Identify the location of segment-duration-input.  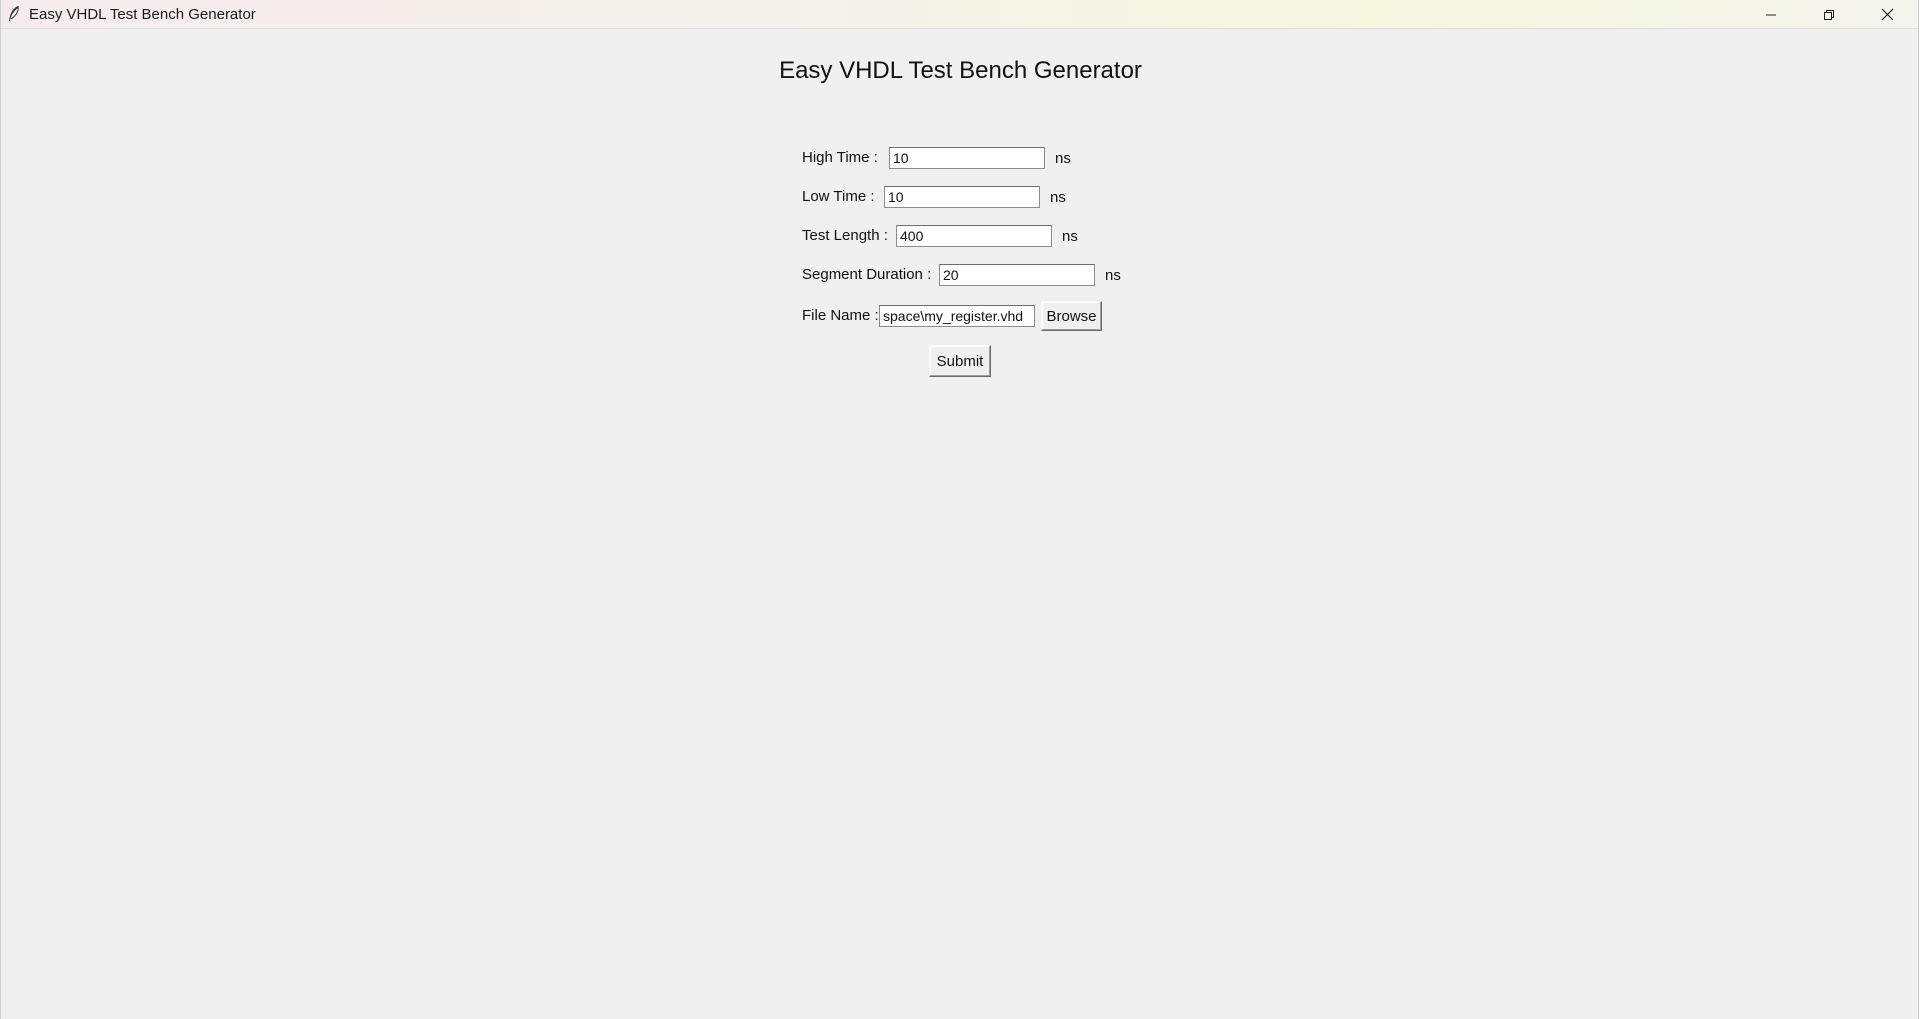
(1017, 275).